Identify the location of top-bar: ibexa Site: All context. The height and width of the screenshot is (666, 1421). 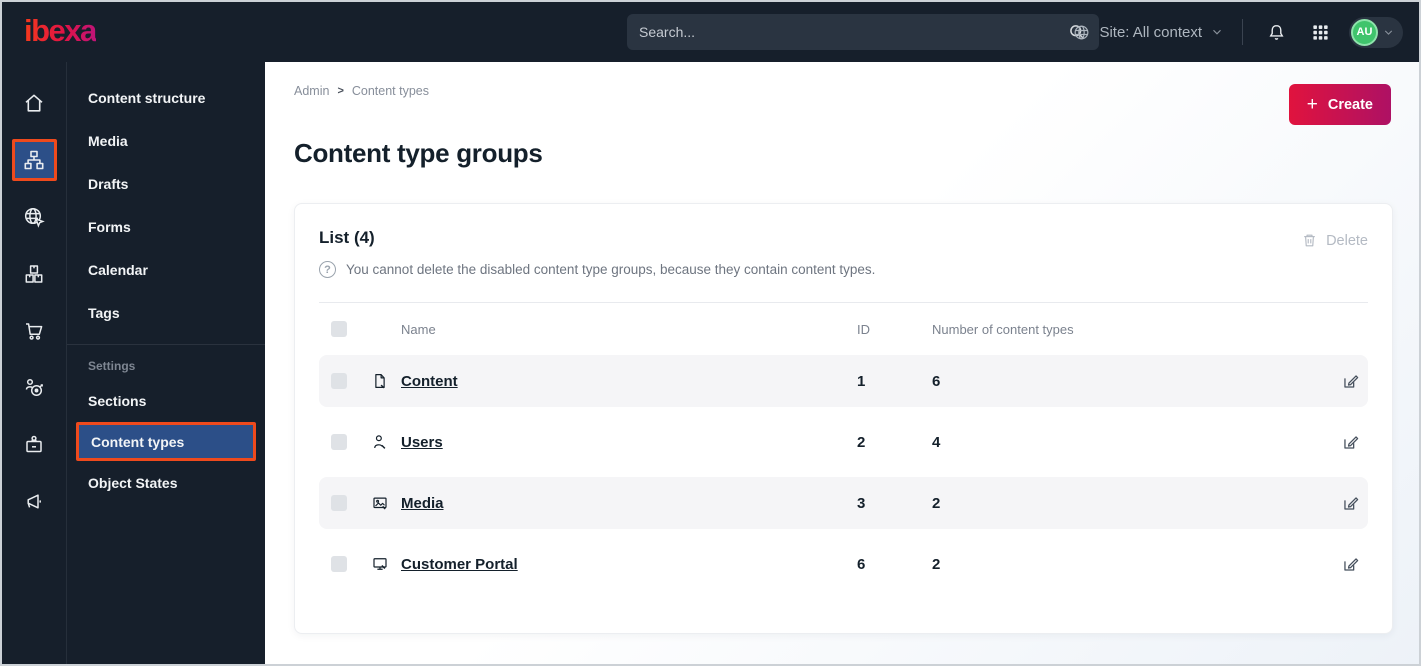
(710, 32).